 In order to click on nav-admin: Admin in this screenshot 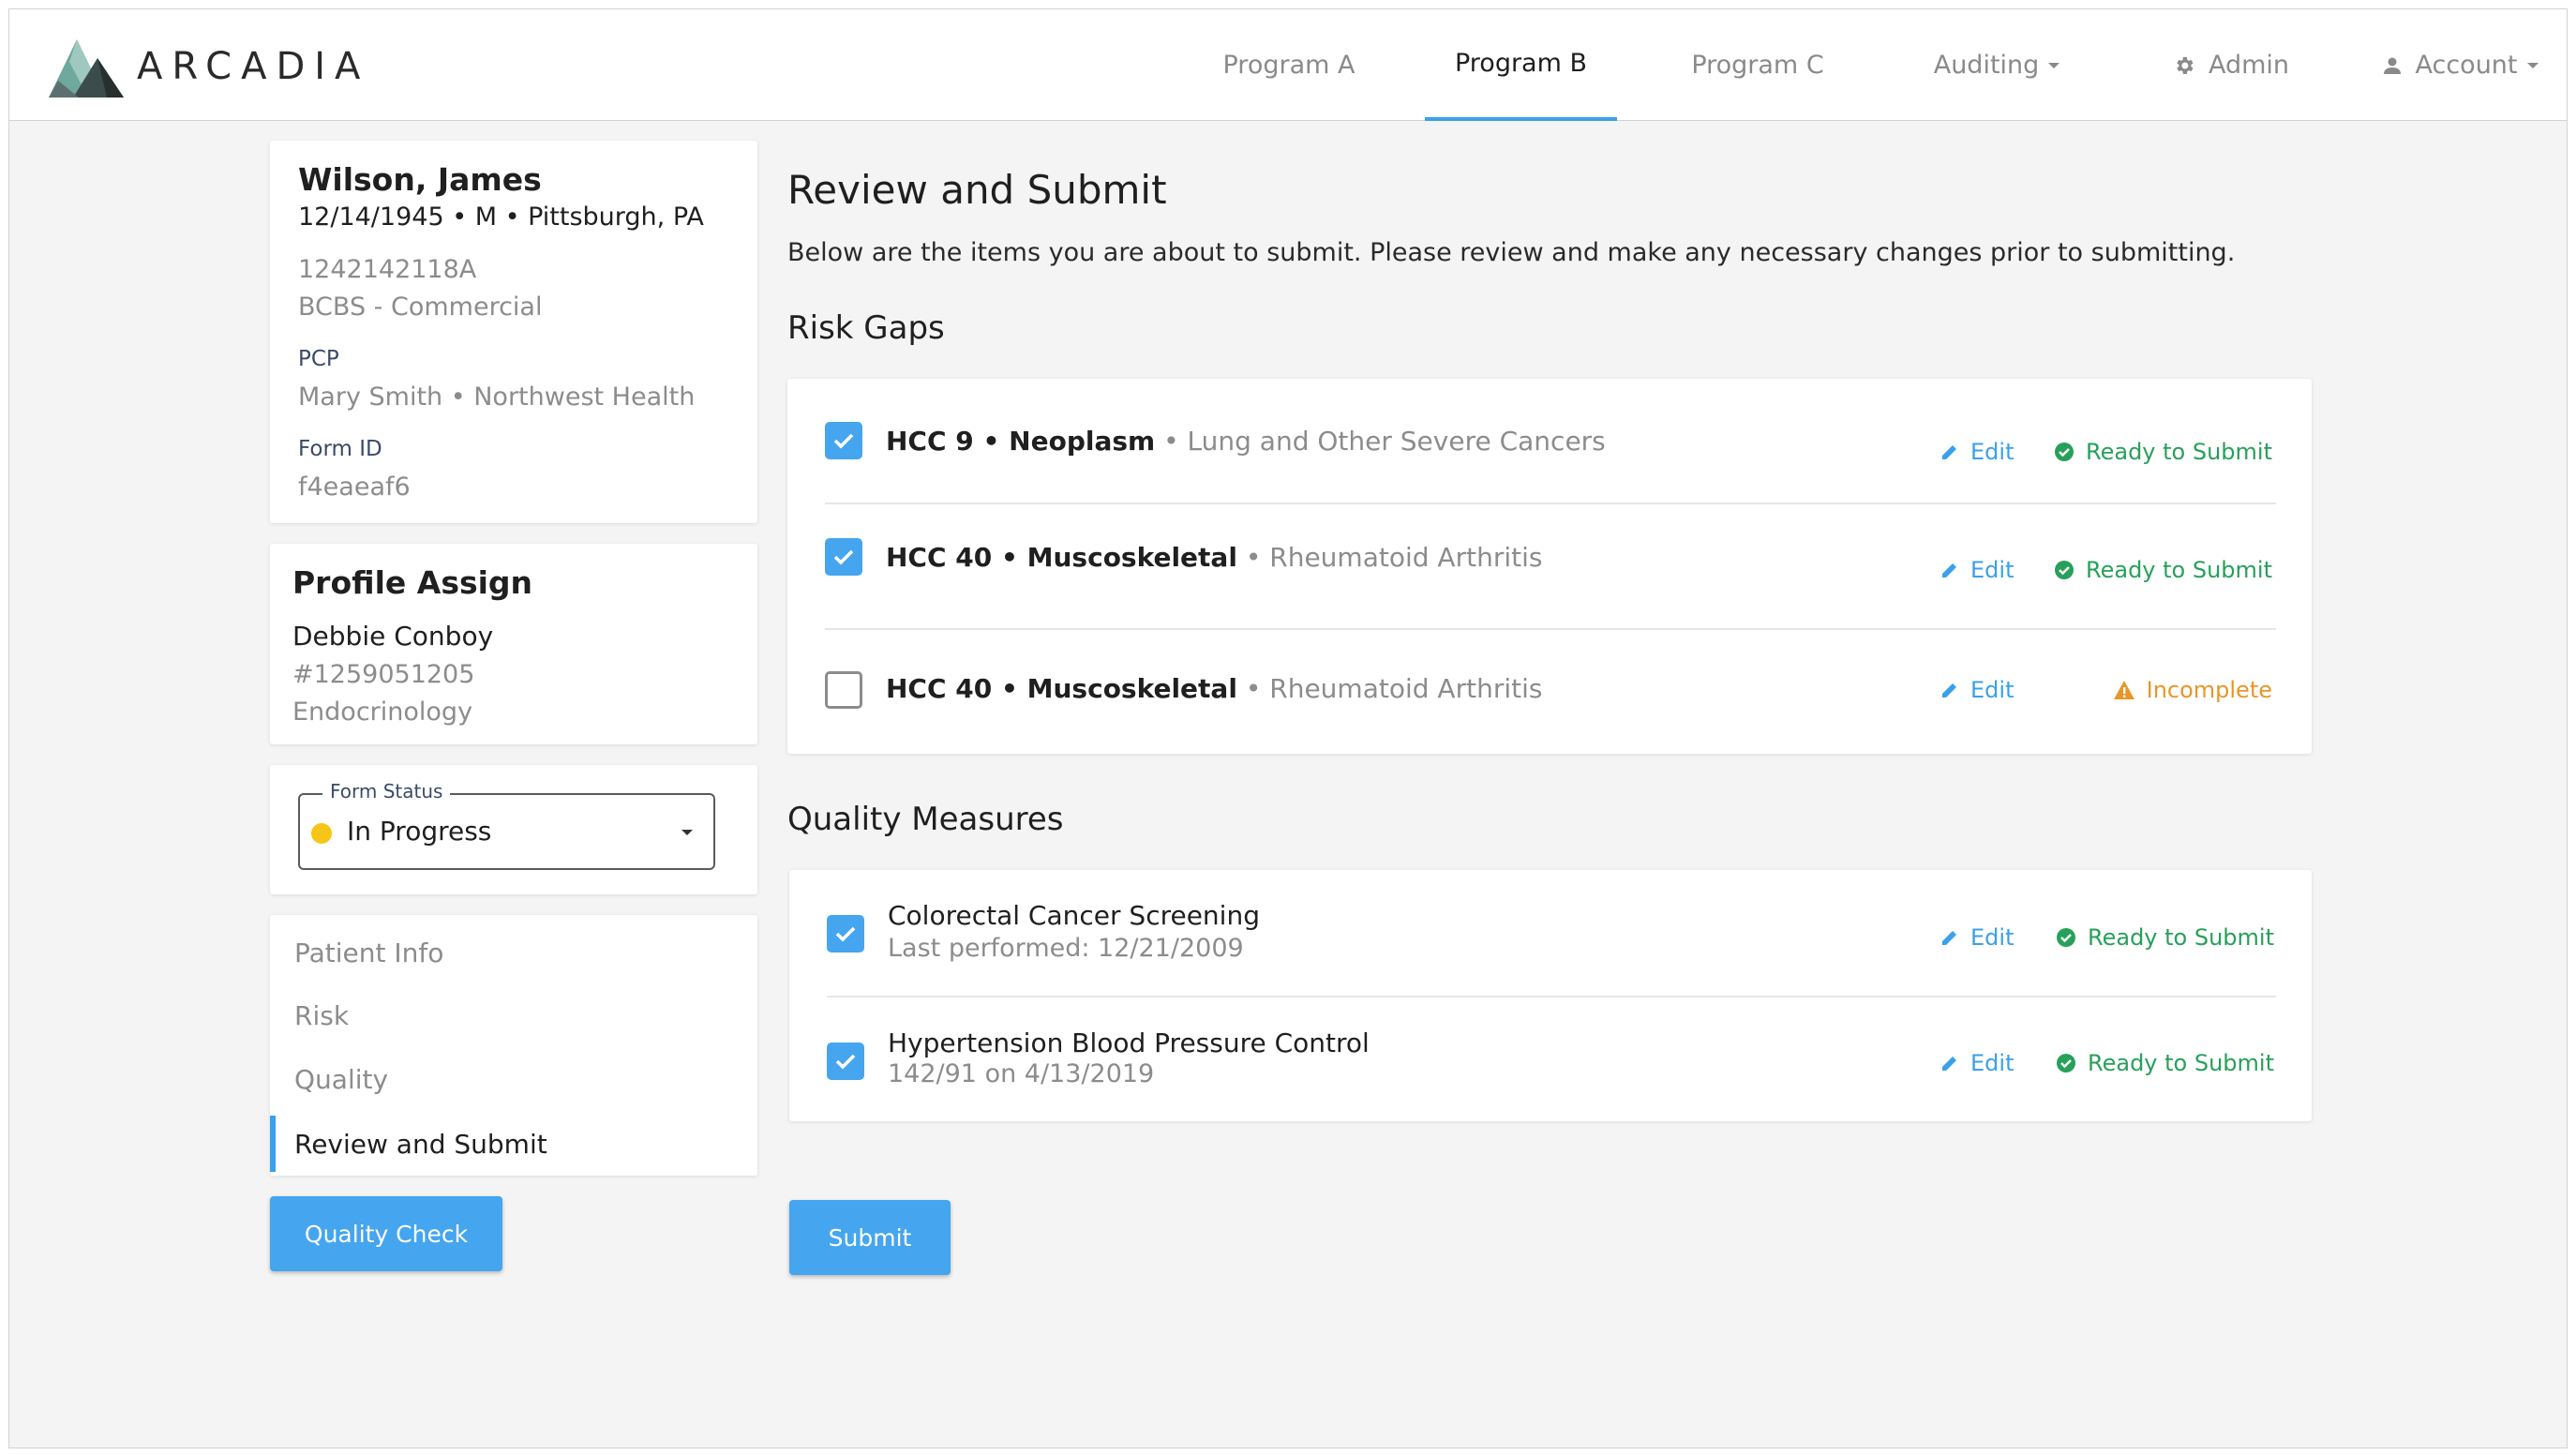, I will do `click(2231, 65)`.